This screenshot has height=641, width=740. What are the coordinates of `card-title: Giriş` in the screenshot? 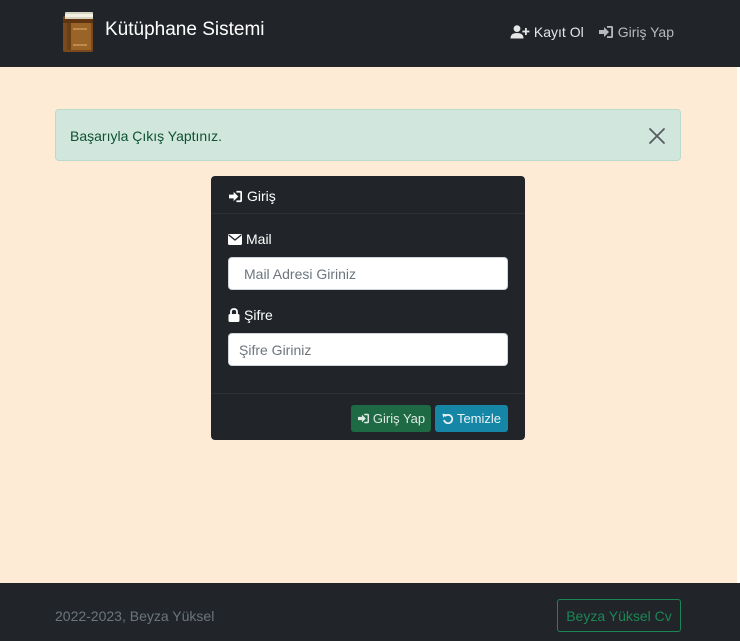 It's located at (252, 196).